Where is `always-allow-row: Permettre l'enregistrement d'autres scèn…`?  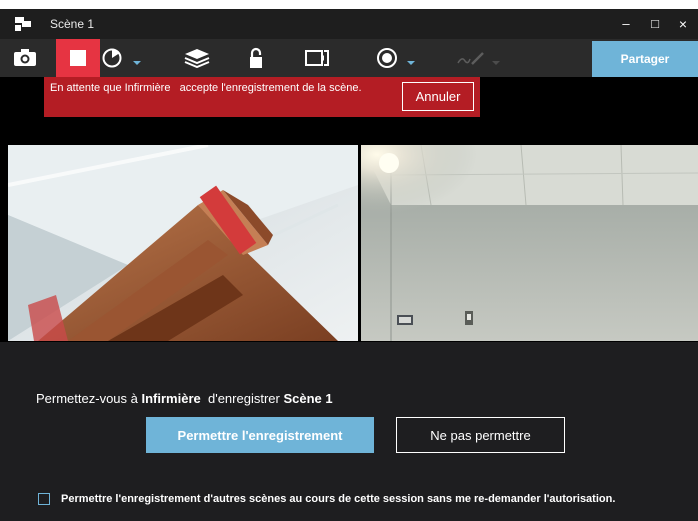 always-allow-row: Permettre l'enregistrement d'autres scèn… is located at coordinates (326, 499).